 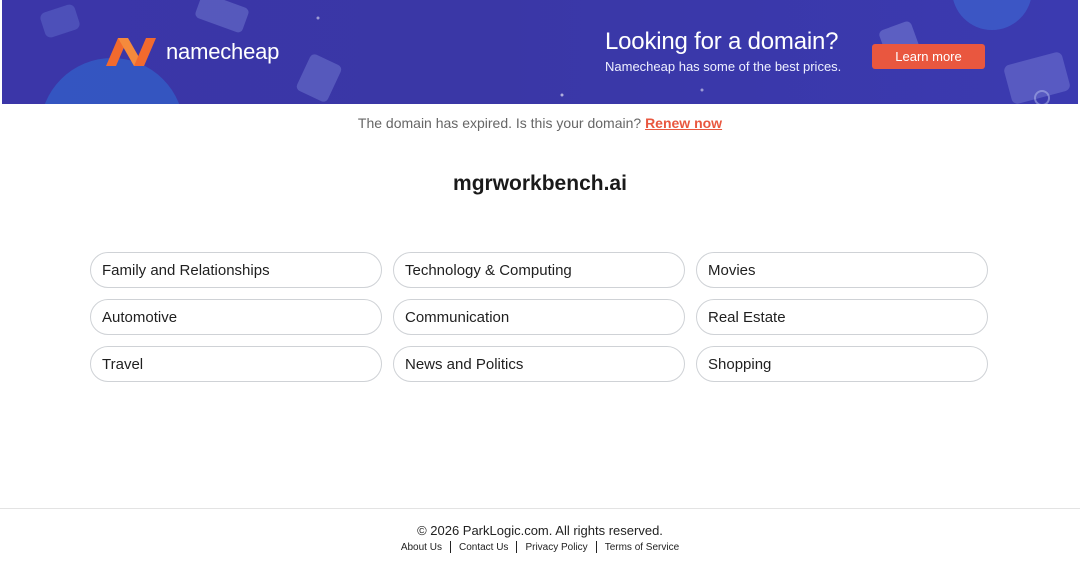 I want to click on promo-subtitle: Namecheap has some of the best prices., so click(x=723, y=66).